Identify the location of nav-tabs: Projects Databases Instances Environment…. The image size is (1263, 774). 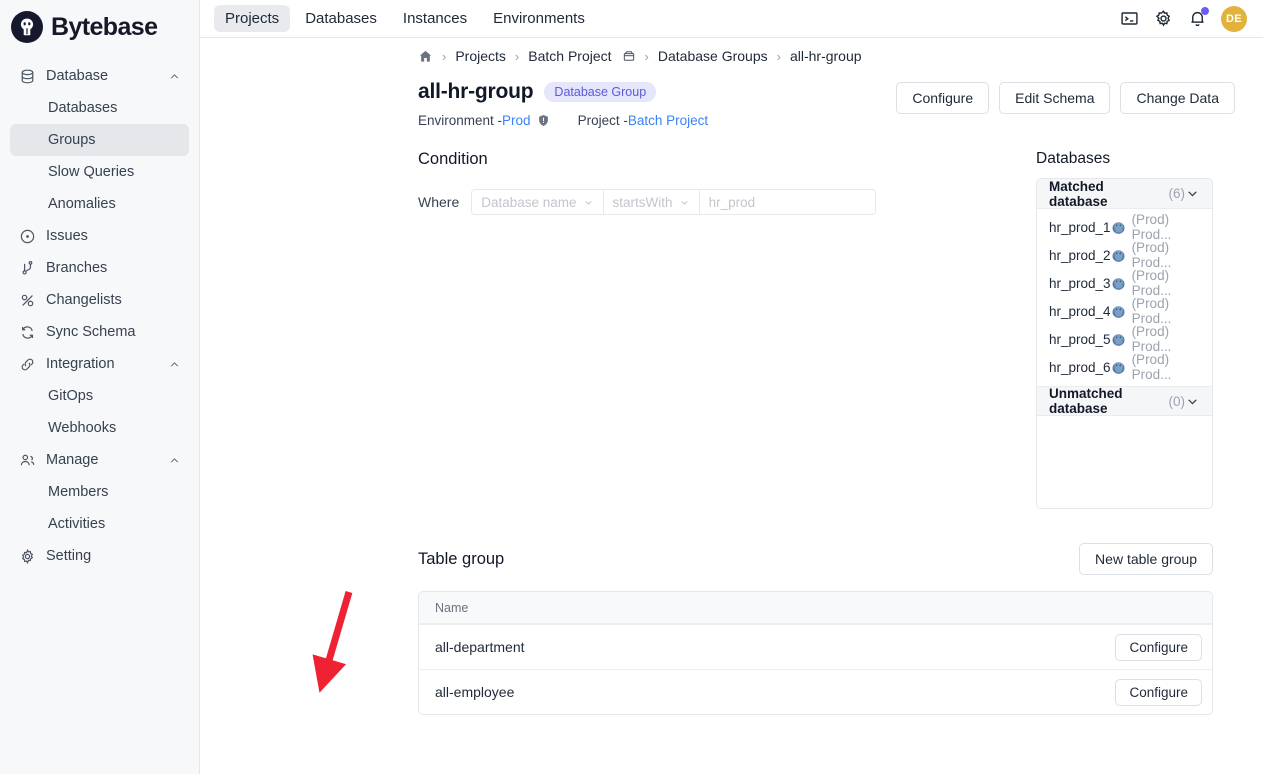
(405, 18).